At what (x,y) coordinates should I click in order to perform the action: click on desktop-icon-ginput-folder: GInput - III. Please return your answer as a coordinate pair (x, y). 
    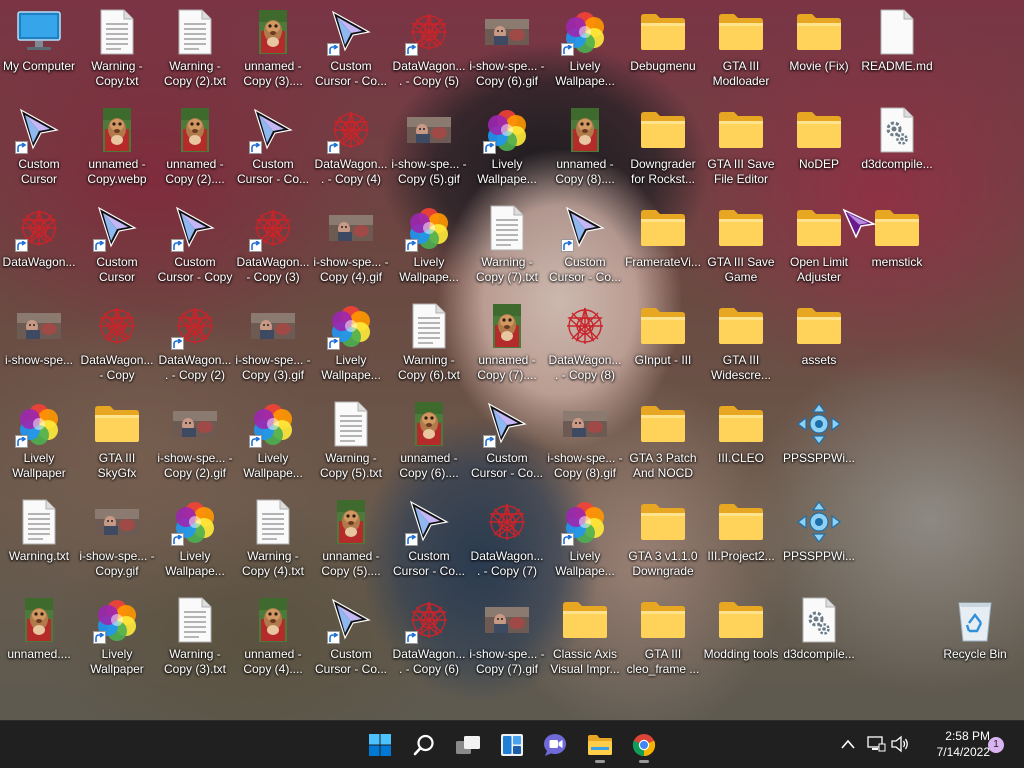
    Looking at the image, I should click on (663, 345).